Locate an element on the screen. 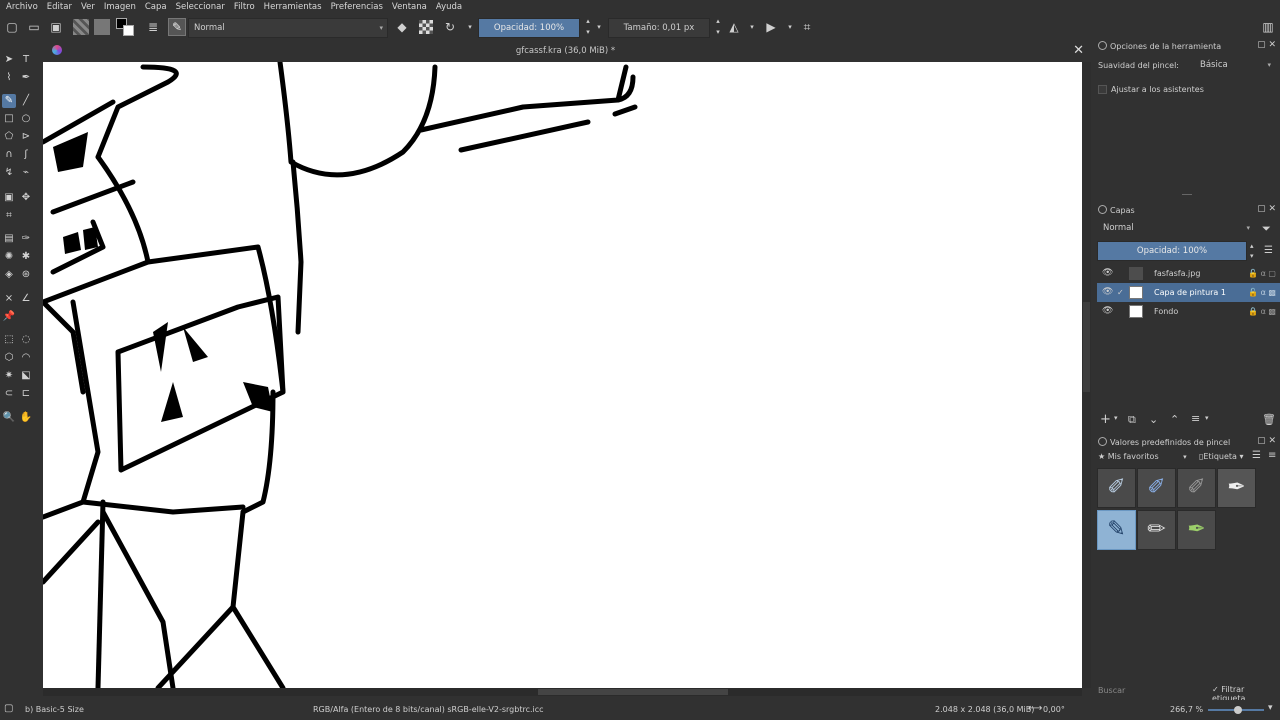  move-layer-up-icon: ⌃ is located at coordinates (1174, 419).